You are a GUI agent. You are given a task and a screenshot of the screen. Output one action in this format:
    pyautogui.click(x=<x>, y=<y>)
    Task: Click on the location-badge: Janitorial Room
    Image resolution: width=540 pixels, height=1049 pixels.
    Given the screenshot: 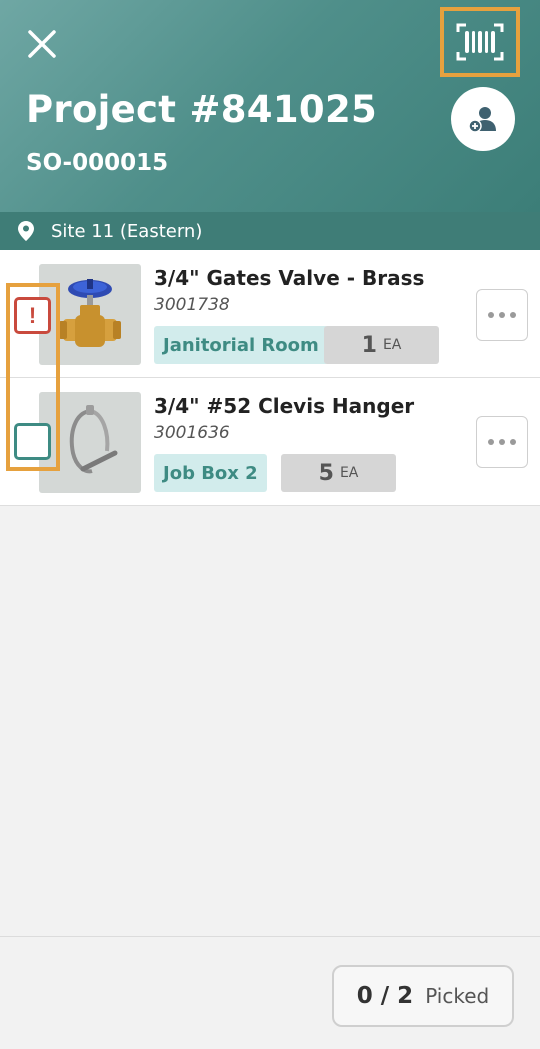 What is the action you would take?
    pyautogui.click(x=241, y=345)
    